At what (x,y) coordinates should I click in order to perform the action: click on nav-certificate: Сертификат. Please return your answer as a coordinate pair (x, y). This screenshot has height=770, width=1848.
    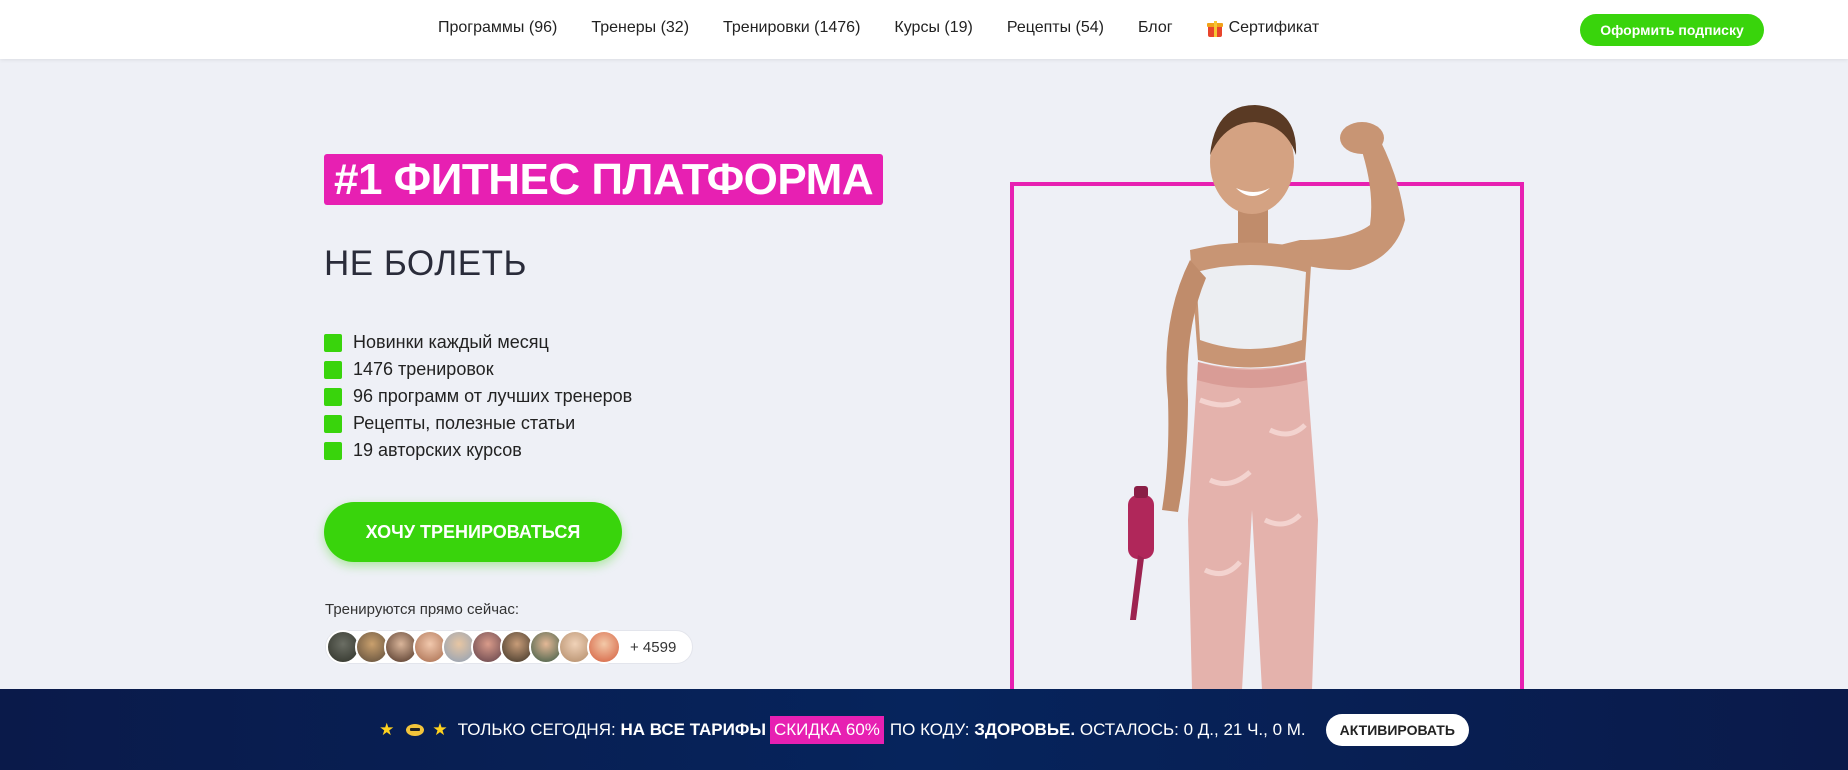
    Looking at the image, I should click on (1263, 28).